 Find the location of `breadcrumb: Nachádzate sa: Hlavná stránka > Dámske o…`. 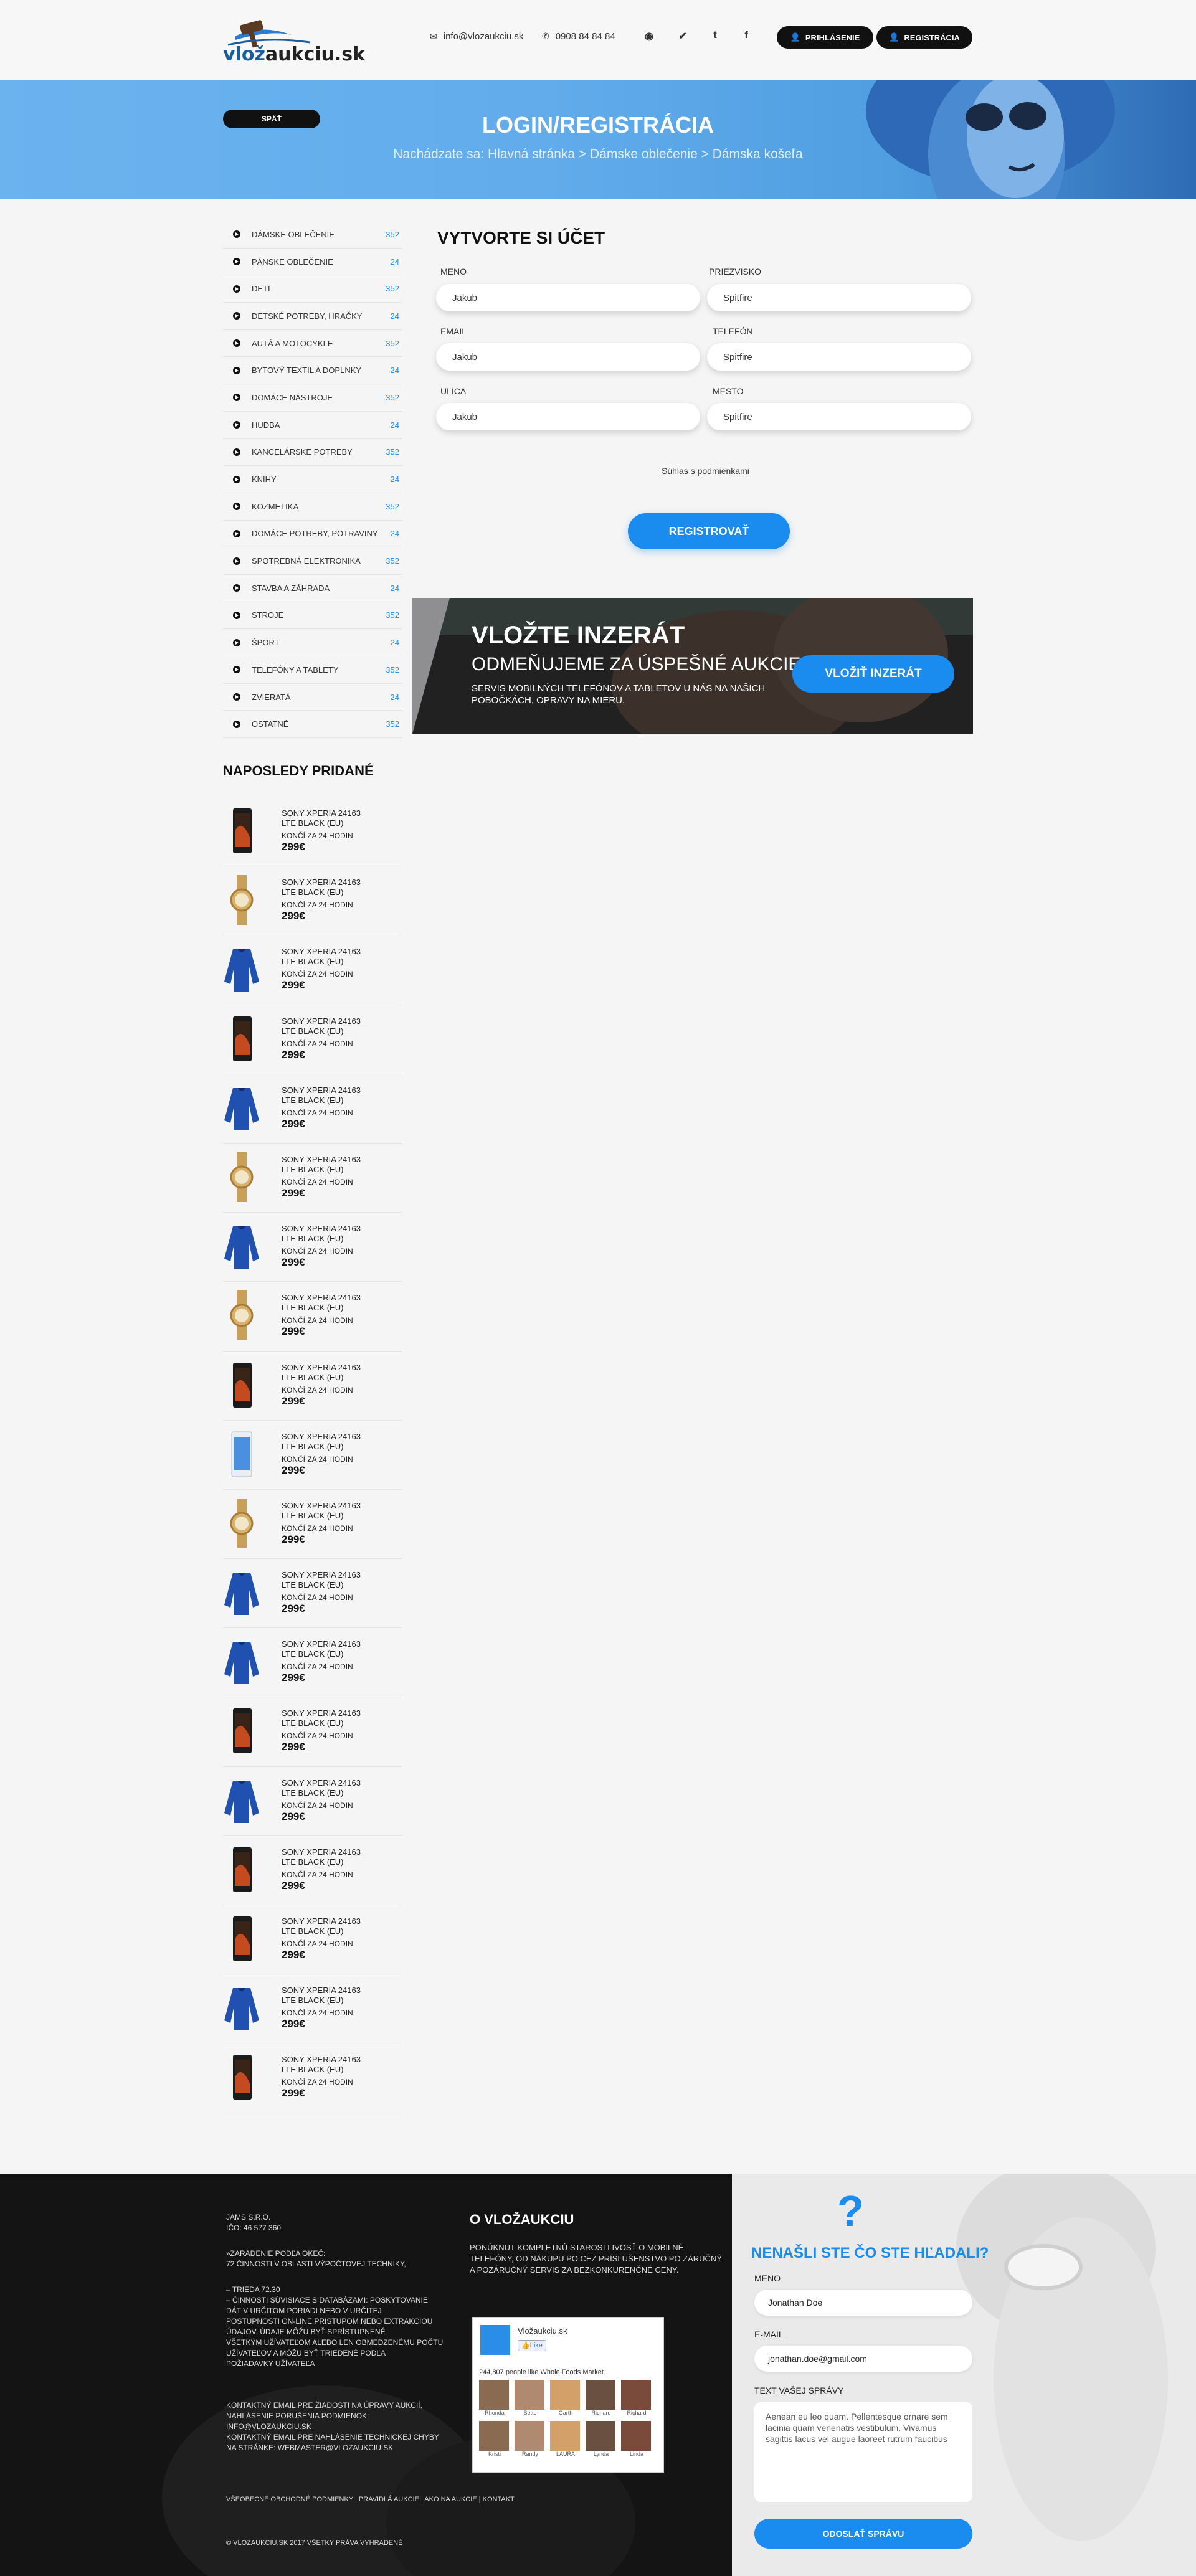

breadcrumb: Nachádzate sa: Hlavná stránka > Dámske o… is located at coordinates (598, 154).